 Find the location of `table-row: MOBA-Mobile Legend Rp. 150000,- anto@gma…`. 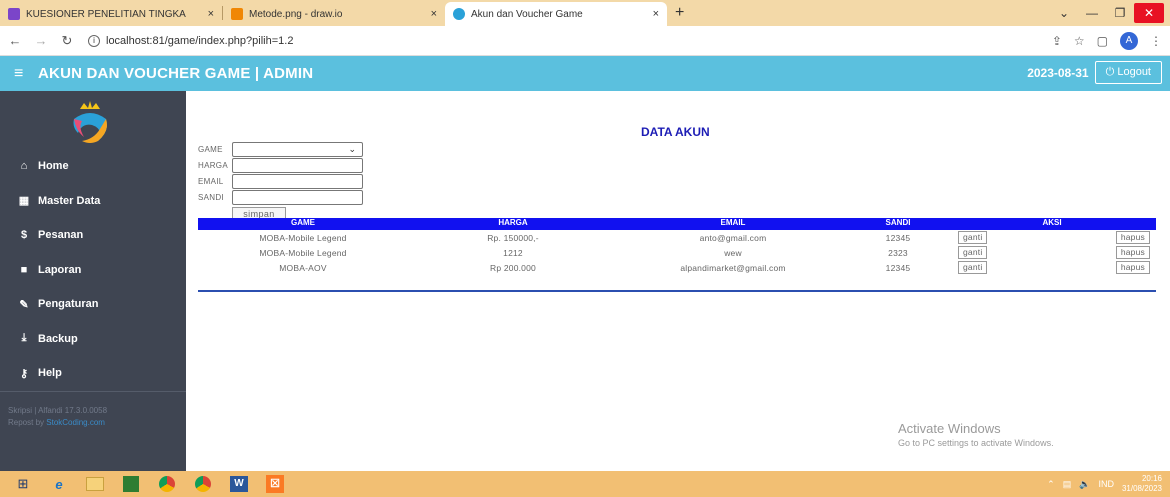

table-row: MOBA-Mobile Legend Rp. 150000,- anto@gma… is located at coordinates (677, 237).